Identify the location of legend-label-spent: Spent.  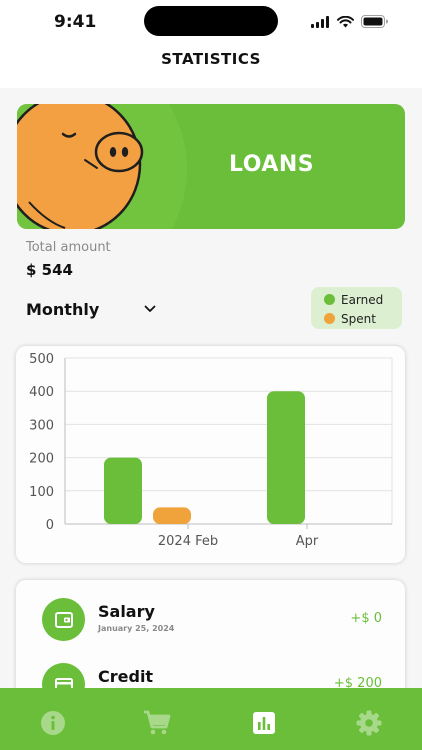
(358, 318).